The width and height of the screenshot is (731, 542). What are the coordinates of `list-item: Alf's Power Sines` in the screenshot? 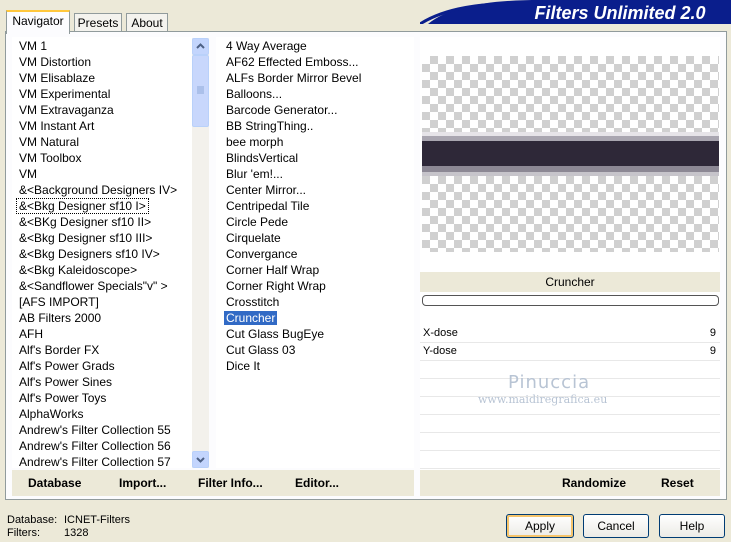 It's located at (65, 382).